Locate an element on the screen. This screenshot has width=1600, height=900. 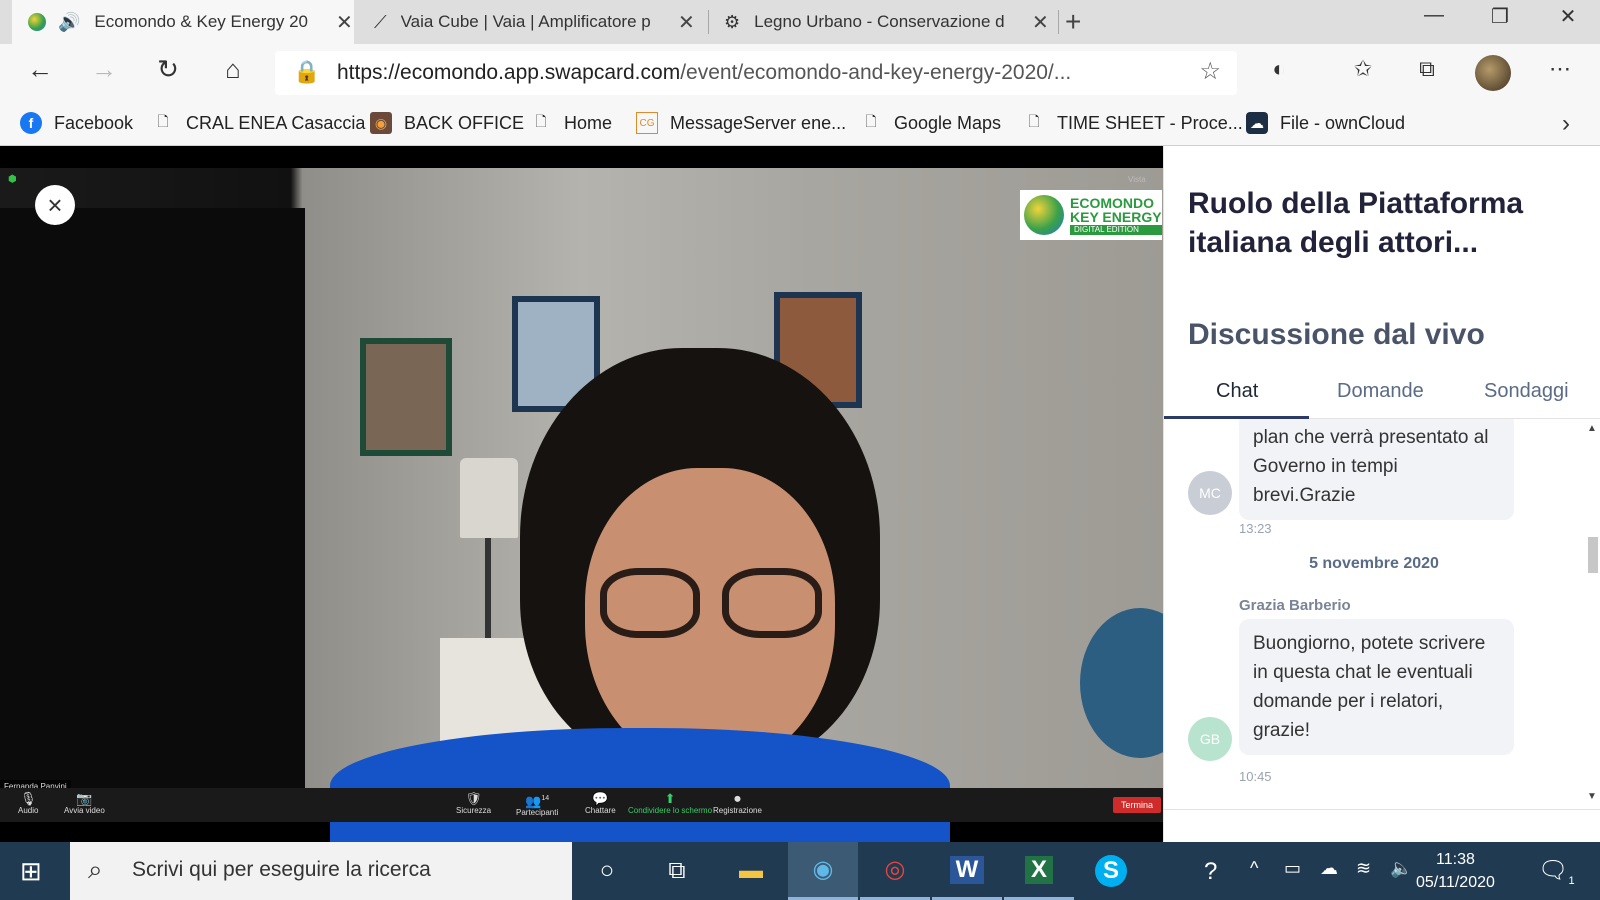
help-icon: ? is located at coordinates (1210, 872).